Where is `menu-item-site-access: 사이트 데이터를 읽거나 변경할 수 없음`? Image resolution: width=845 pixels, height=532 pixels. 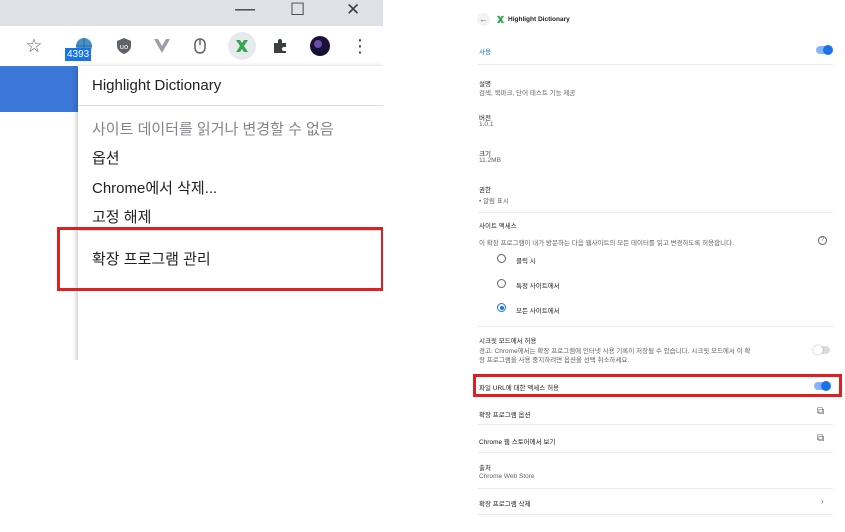 menu-item-site-access: 사이트 데이터를 읽거나 변경할 수 없음 is located at coordinates (213, 129).